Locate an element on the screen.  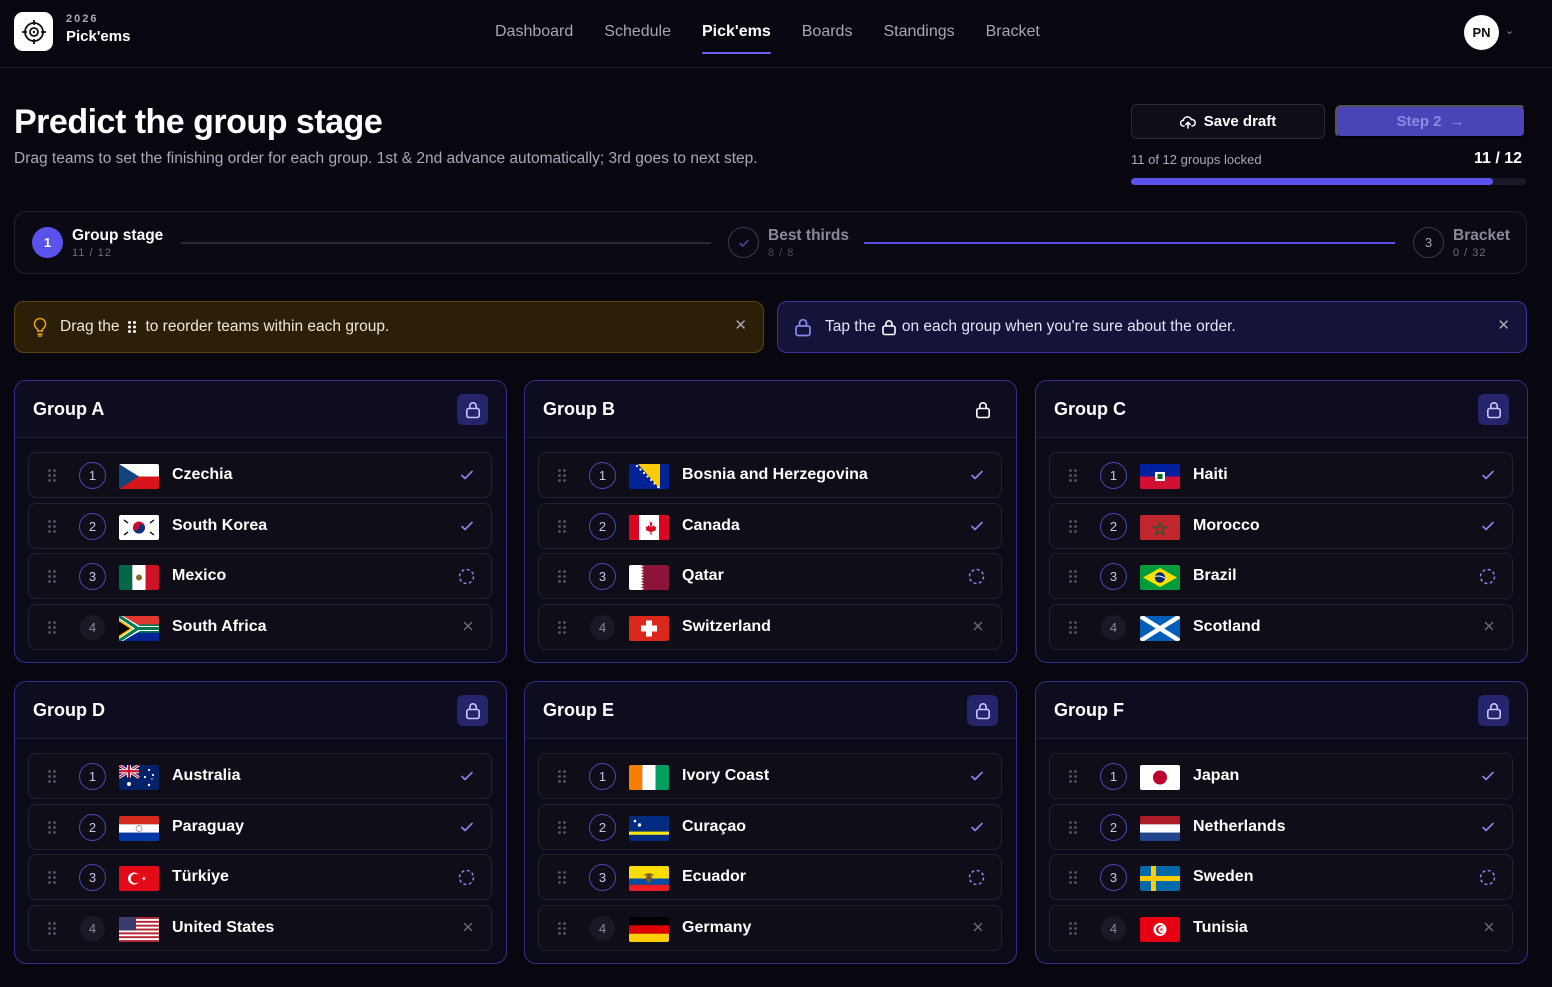
step-1-label: Group stage is located at coordinates (117, 236).